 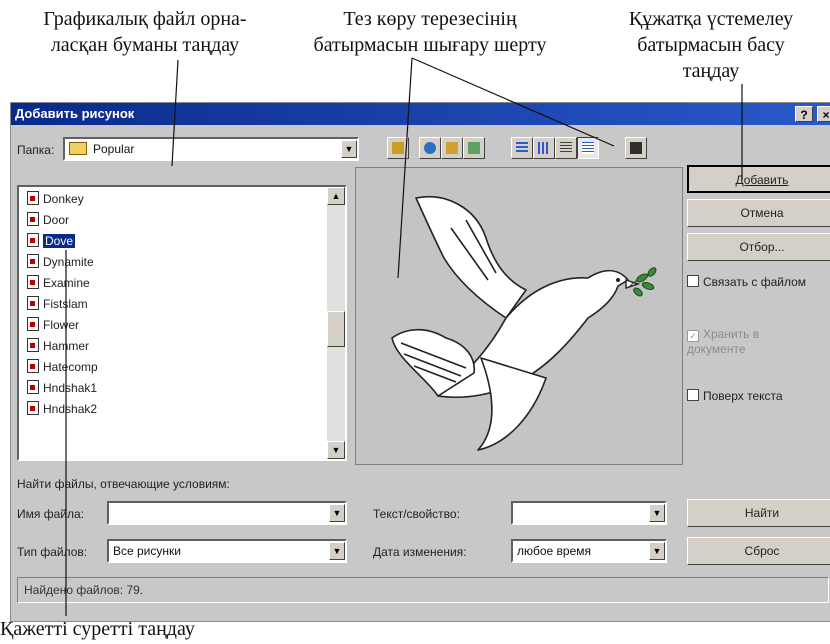 I want to click on scroll-up-arrow: ▲, so click(x=336, y=196).